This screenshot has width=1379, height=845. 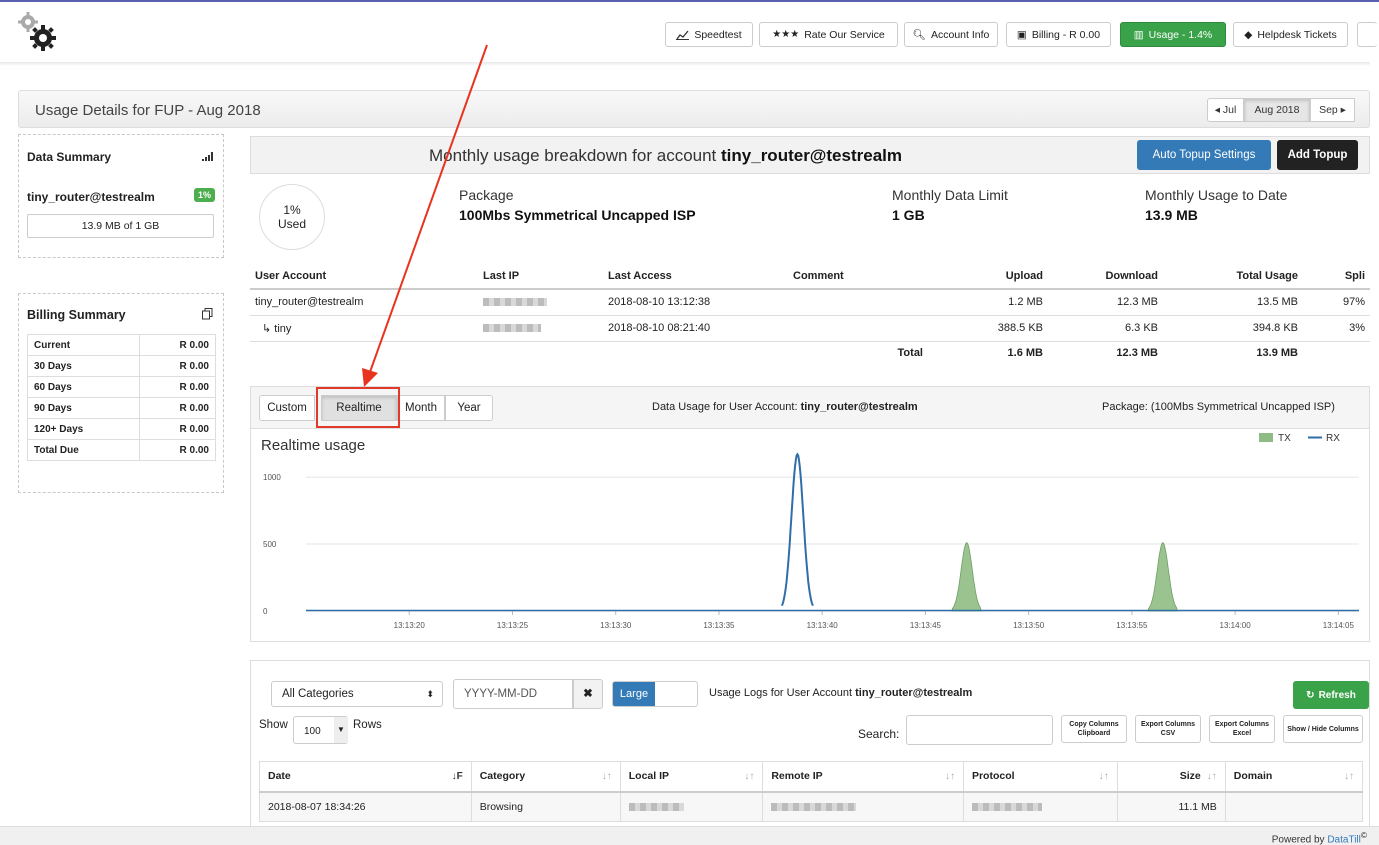 What do you see at coordinates (287, 408) in the screenshot?
I see `tab-custom: Custom` at bounding box center [287, 408].